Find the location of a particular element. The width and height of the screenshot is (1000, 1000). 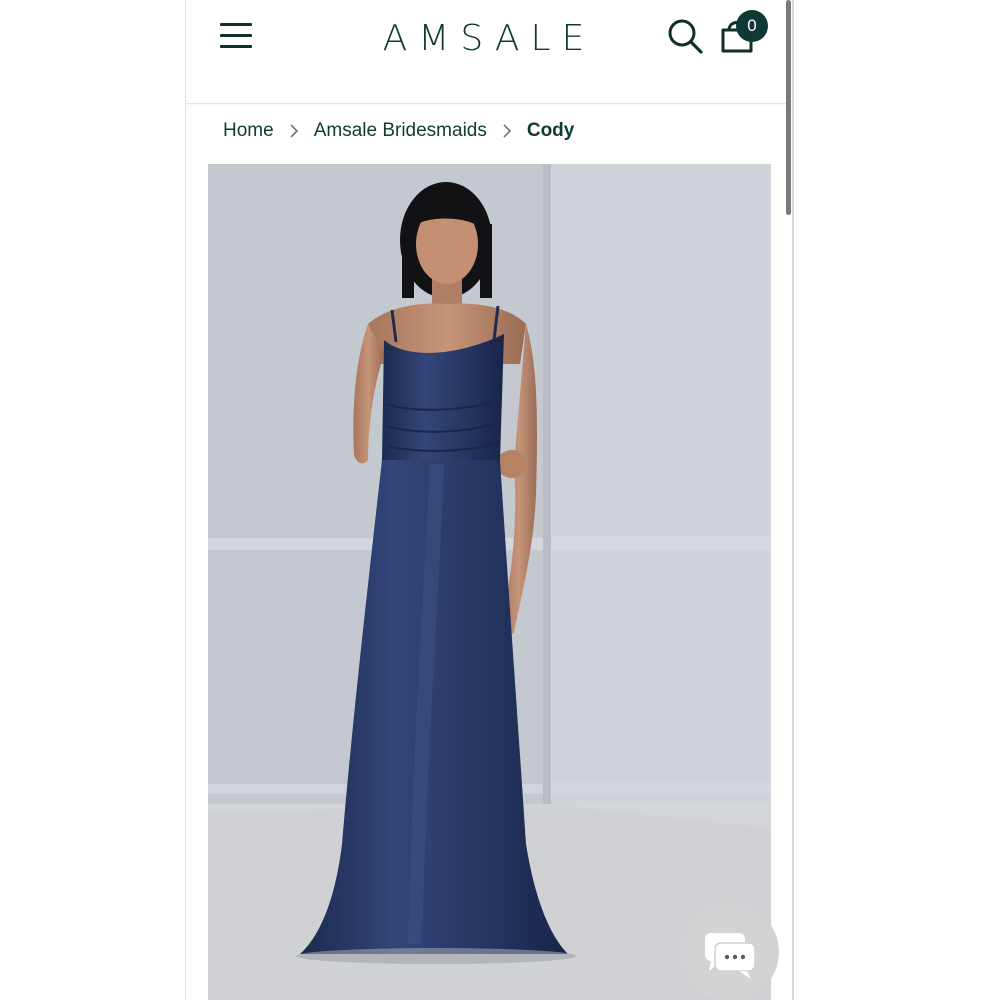

menu-button is located at coordinates (236, 36).